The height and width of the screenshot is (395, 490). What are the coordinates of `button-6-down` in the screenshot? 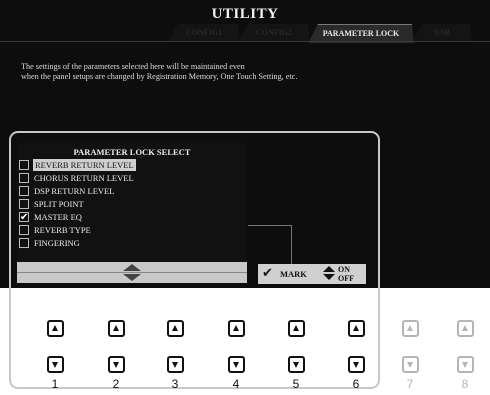 It's located at (356, 364).